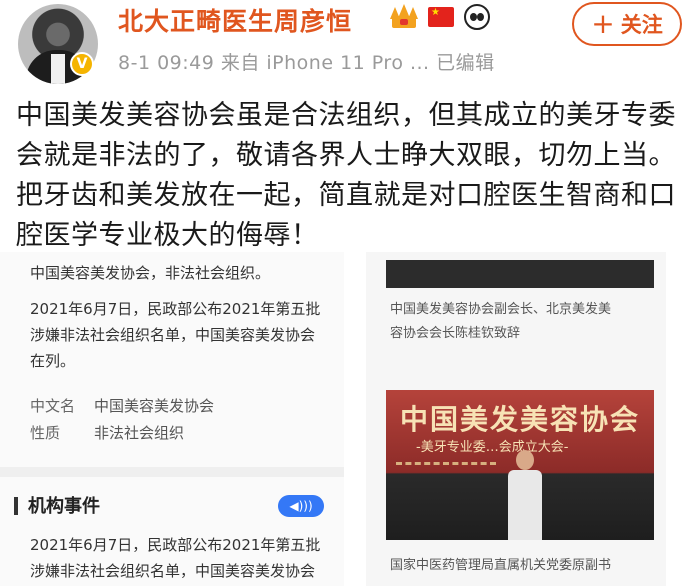  Describe the element at coordinates (492, 447) in the screenshot. I see `photo-banner-sub: -美牙专业委…会成立大会-` at that location.